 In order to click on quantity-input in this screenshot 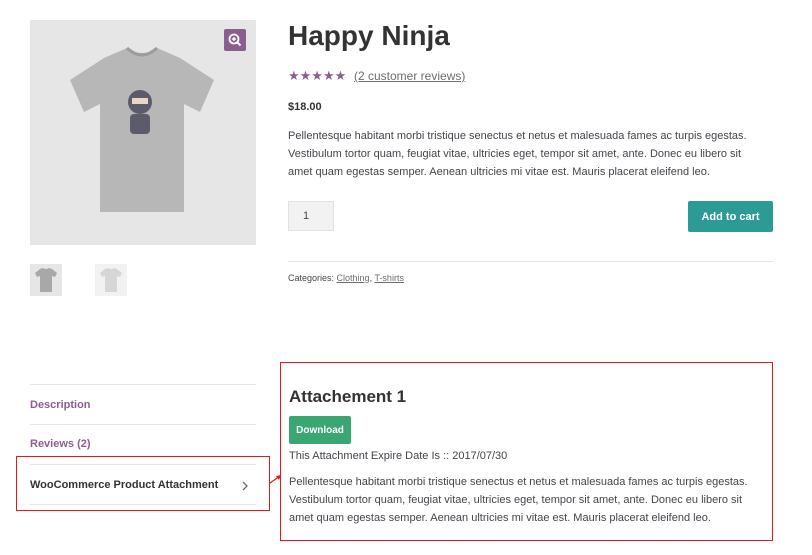, I will do `click(311, 216)`.